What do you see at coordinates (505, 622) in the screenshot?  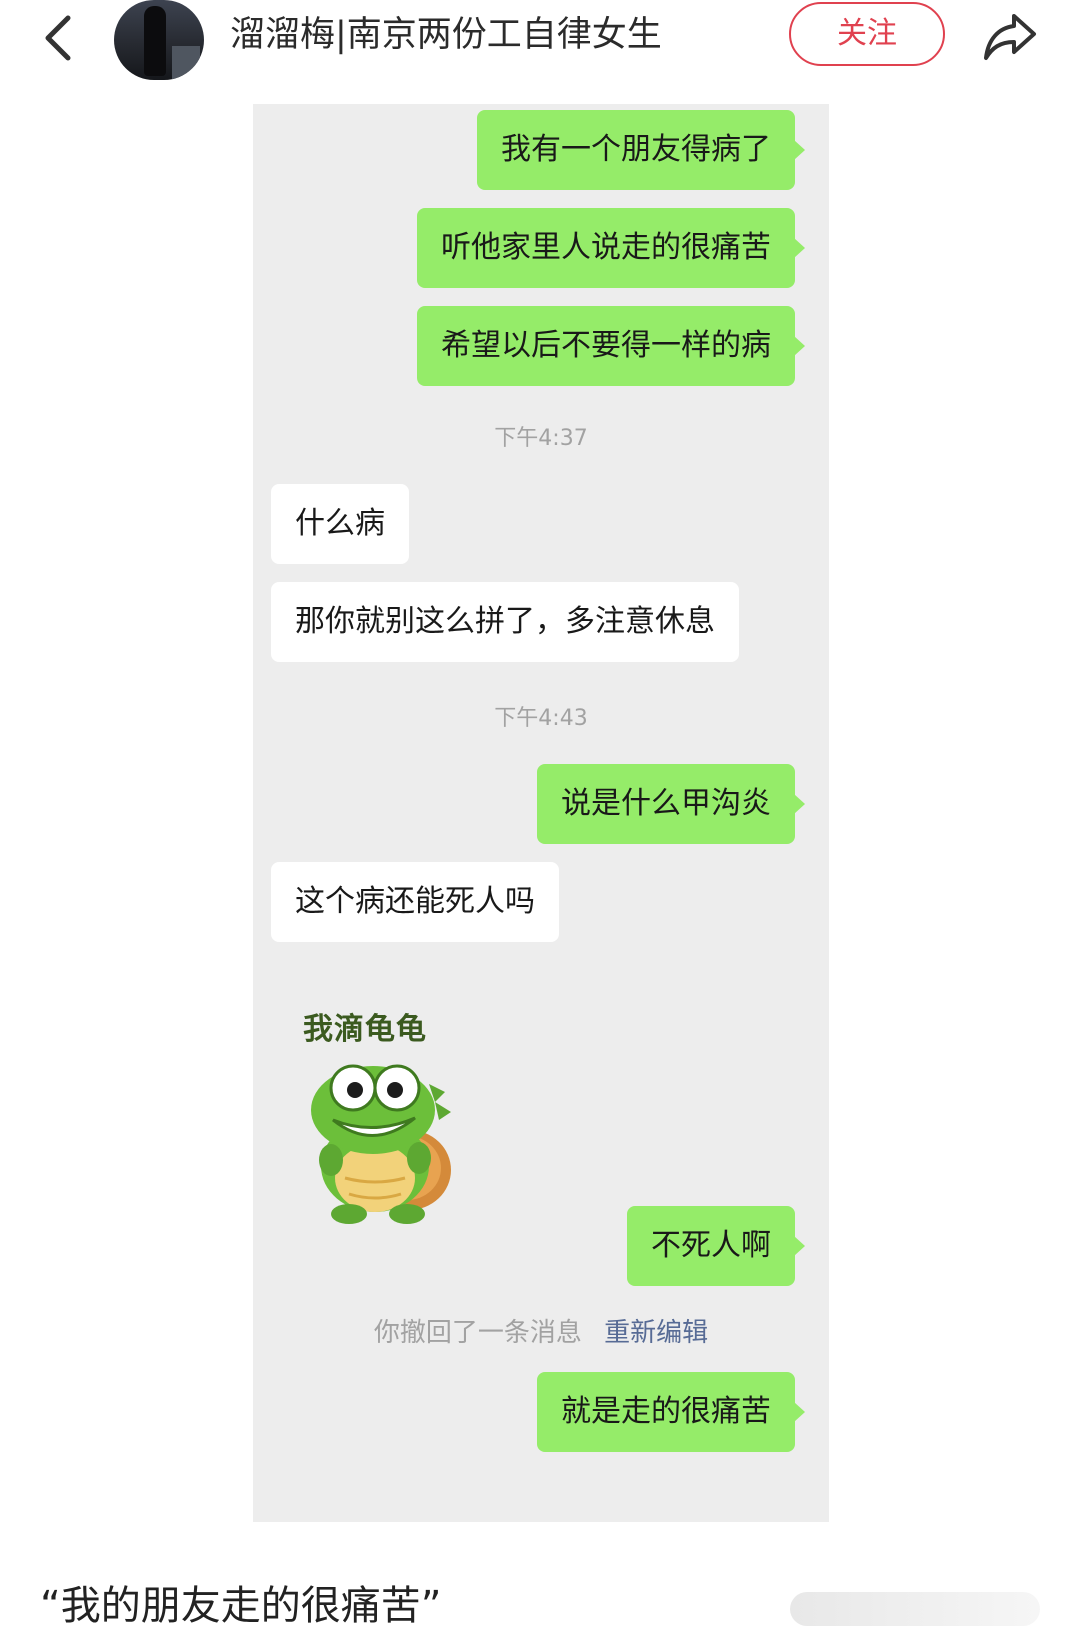 I see `chat-bubble-received: 那你就别这么拼了，多注意休息` at bounding box center [505, 622].